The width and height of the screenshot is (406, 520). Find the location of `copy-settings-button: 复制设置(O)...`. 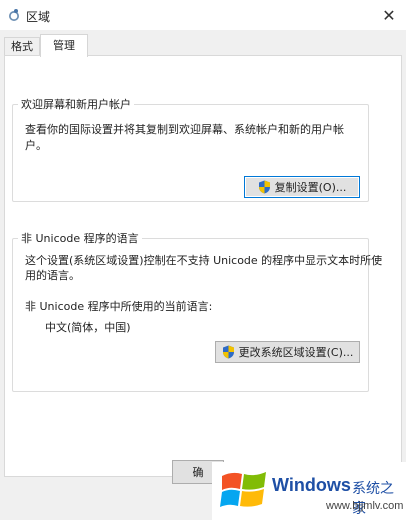

copy-settings-button: 复制设置(O)... is located at coordinates (302, 187).